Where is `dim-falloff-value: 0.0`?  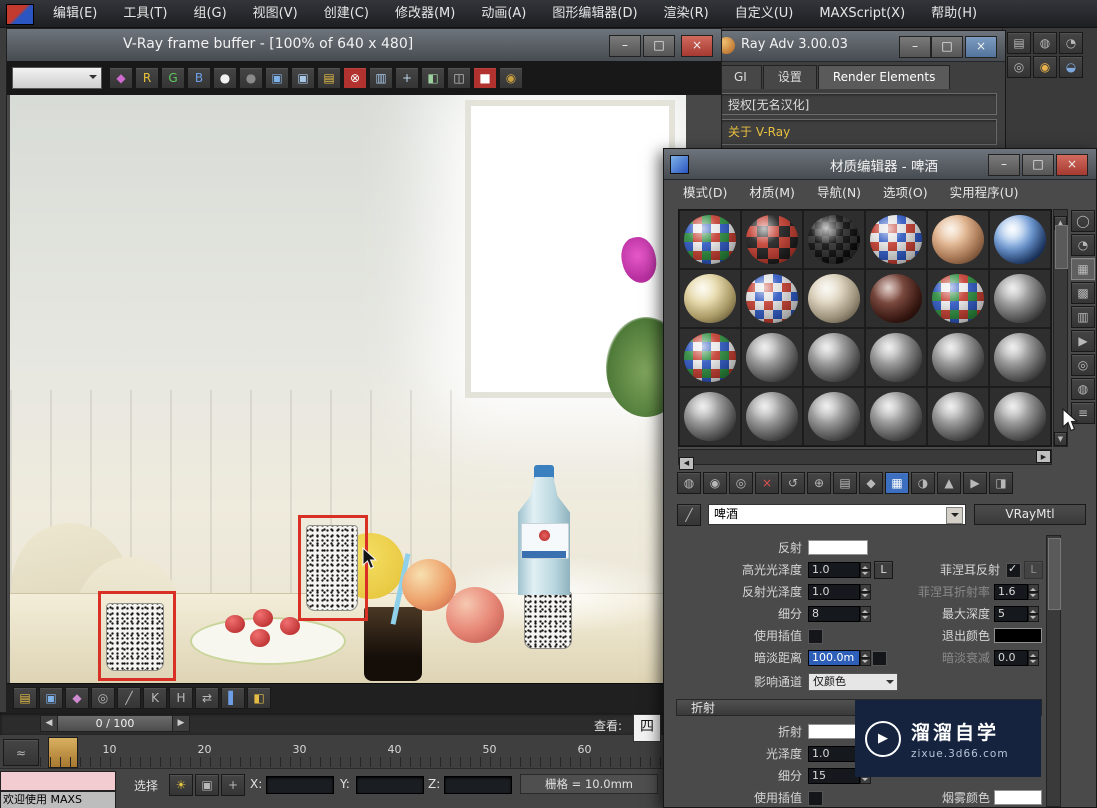
dim-falloff-value: 0.0 is located at coordinates (1011, 658).